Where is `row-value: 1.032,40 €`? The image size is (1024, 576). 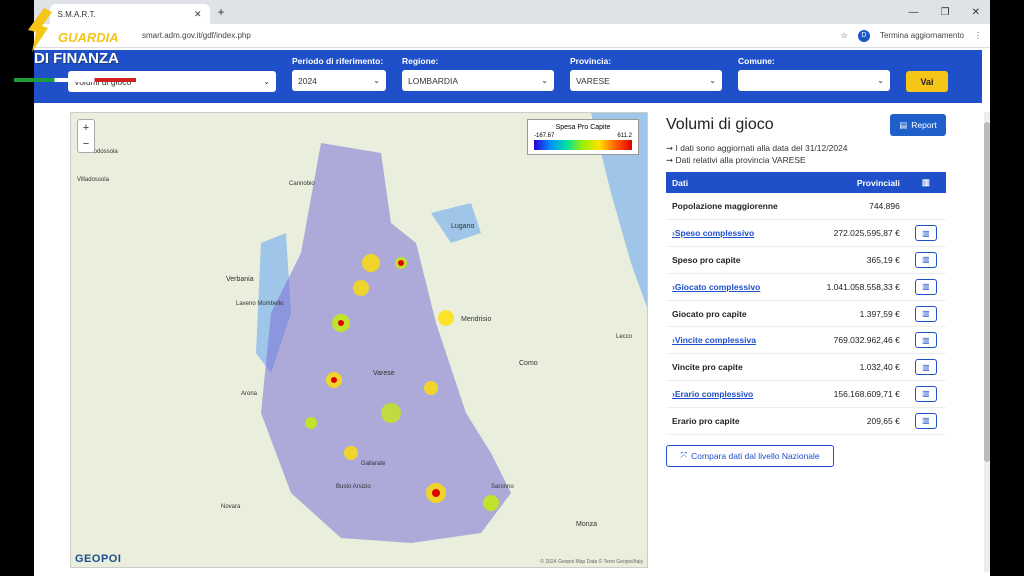 row-value: 1.032,40 € is located at coordinates (855, 367).